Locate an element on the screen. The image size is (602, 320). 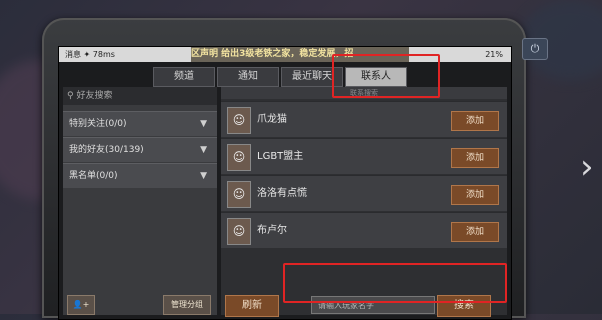
contact-name: 洛洛有点慌 is located at coordinates (282, 193).